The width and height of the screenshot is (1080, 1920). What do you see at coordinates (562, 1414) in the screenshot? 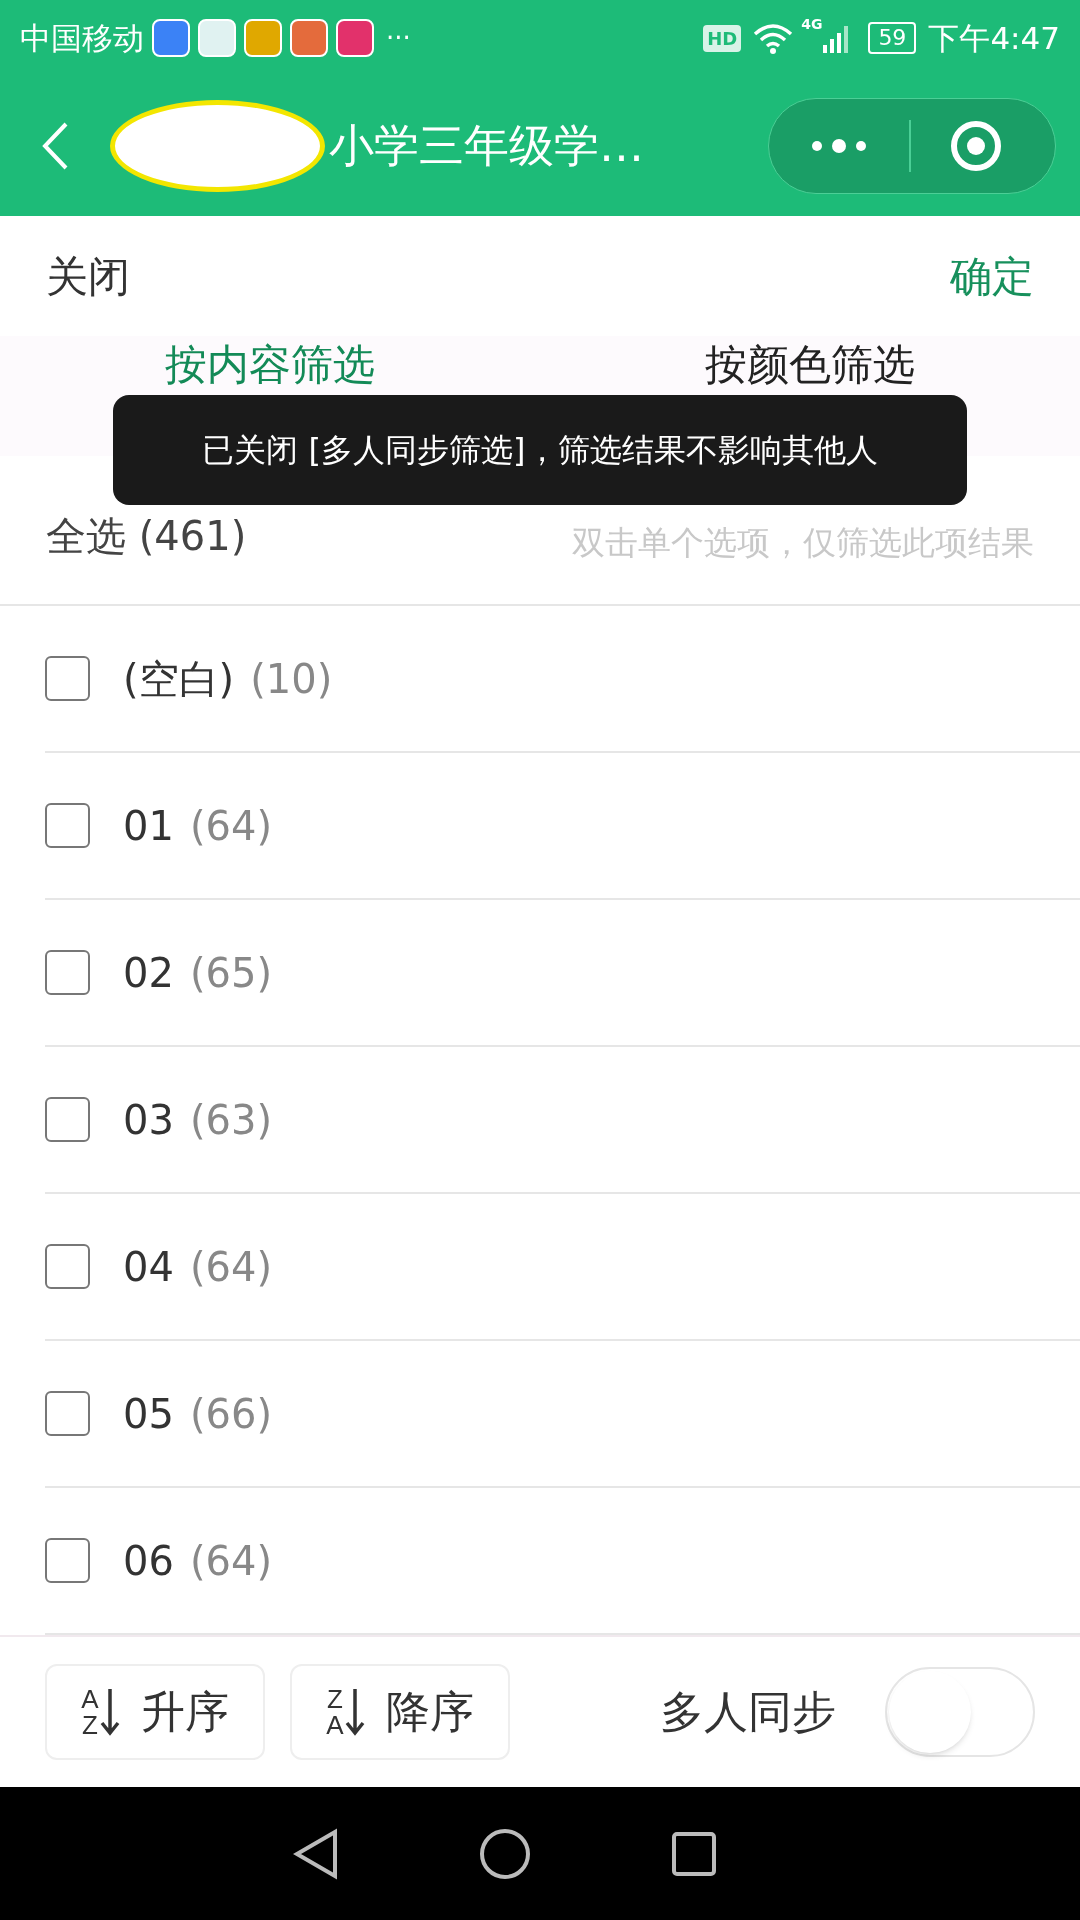
I see `filter-option: 05 (66)` at bounding box center [562, 1414].